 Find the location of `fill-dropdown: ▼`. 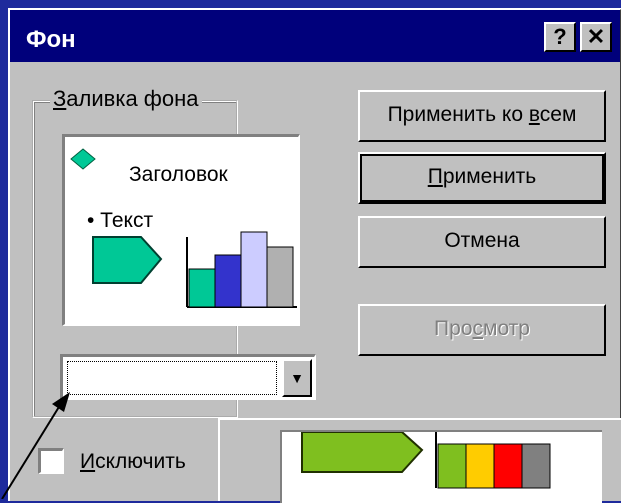

fill-dropdown: ▼ is located at coordinates (188, 377).